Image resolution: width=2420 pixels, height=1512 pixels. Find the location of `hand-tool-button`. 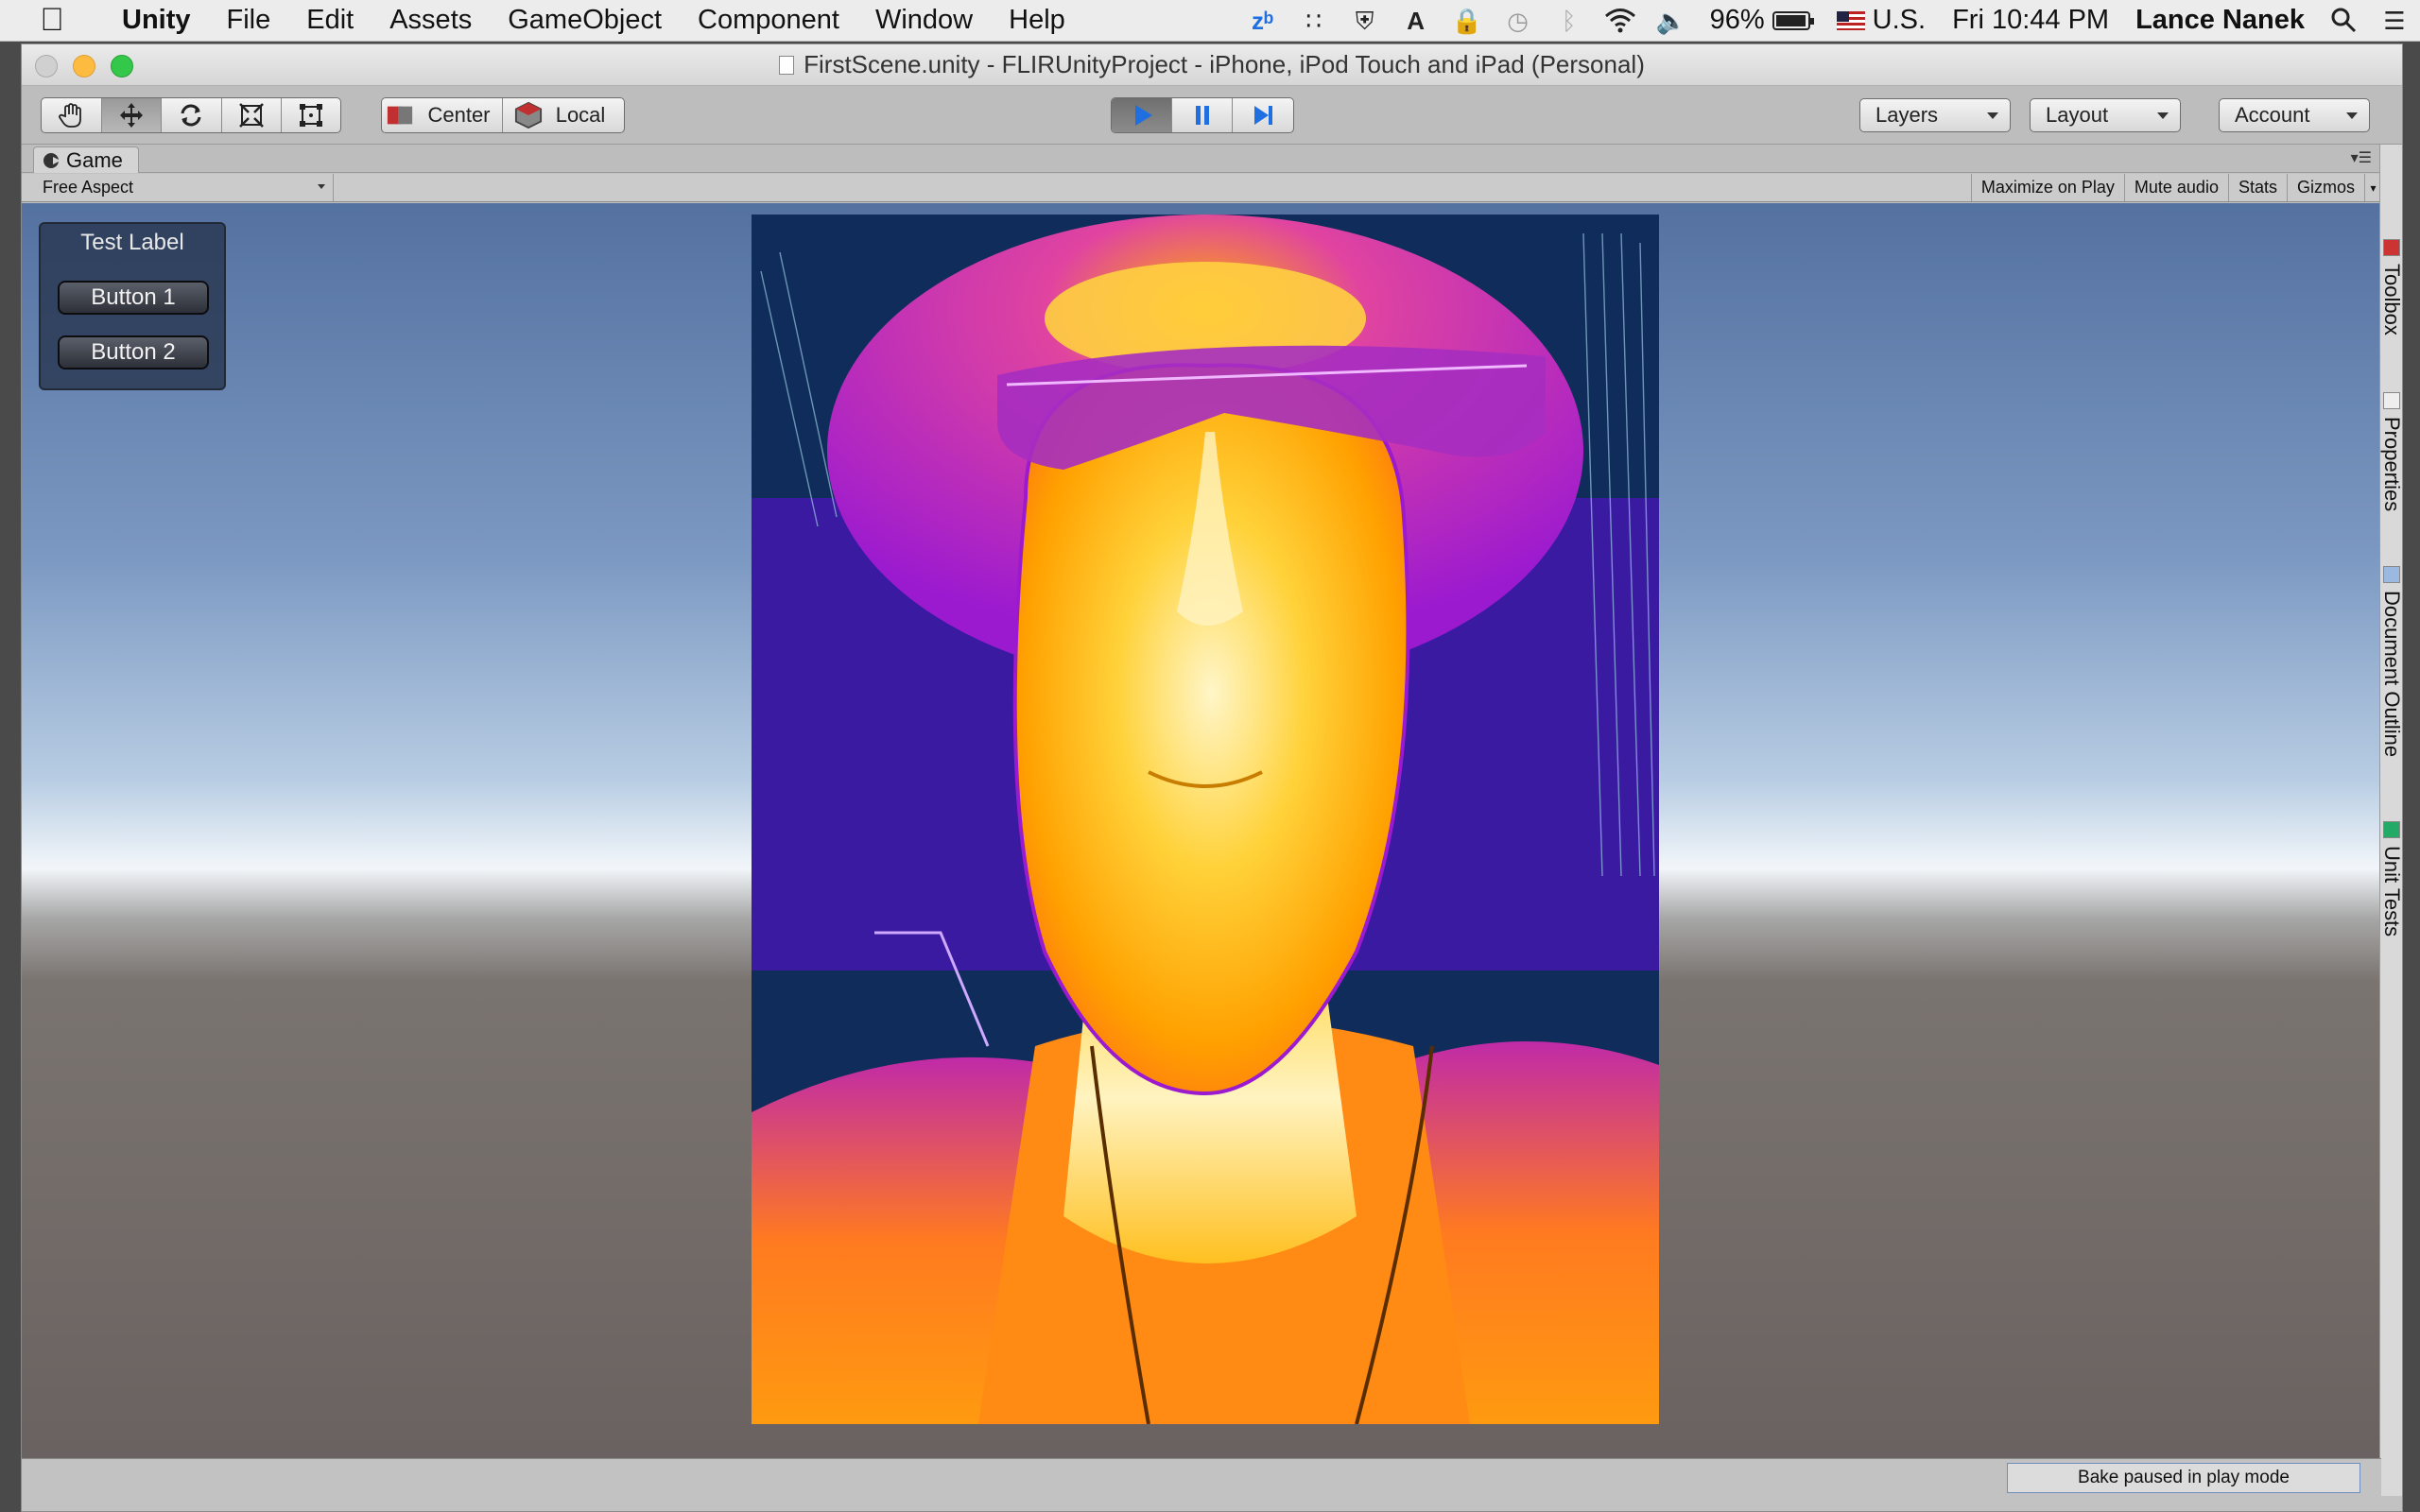

hand-tool-button is located at coordinates (72, 115).